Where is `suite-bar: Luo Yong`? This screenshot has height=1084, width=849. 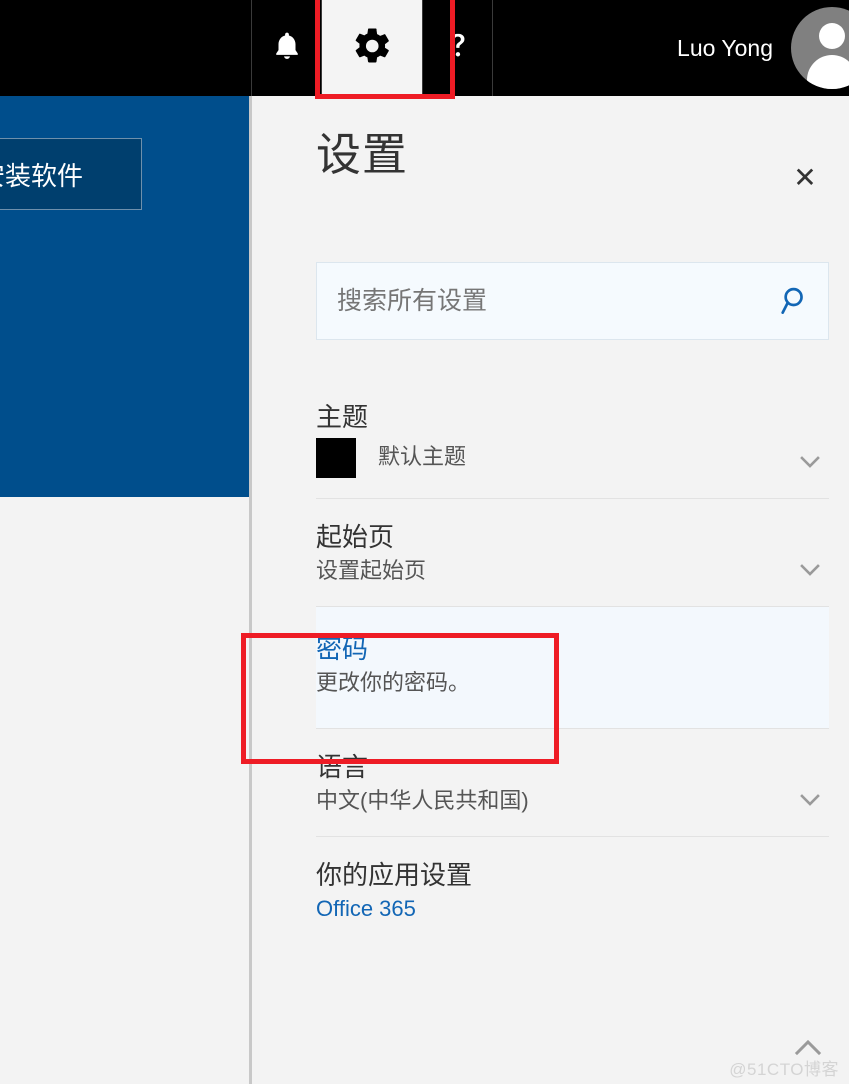 suite-bar: Luo Yong is located at coordinates (424, 48).